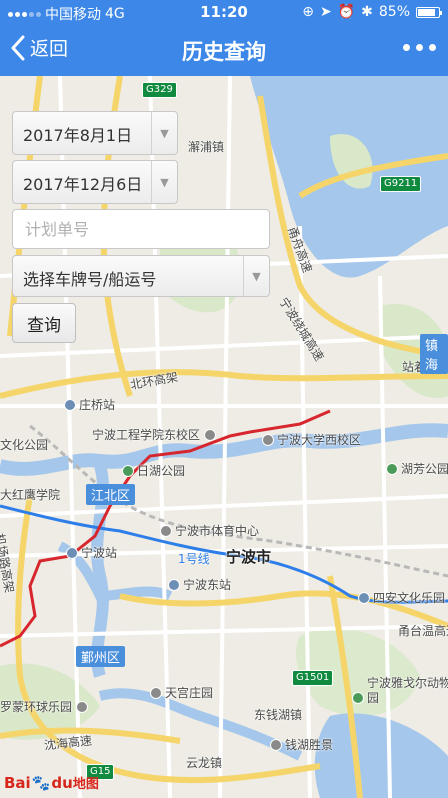 Image resolution: width=448 pixels, height=798 pixels. Describe the element at coordinates (224, 50) in the screenshot. I see `nav-bar: 返回 历史查询` at that location.